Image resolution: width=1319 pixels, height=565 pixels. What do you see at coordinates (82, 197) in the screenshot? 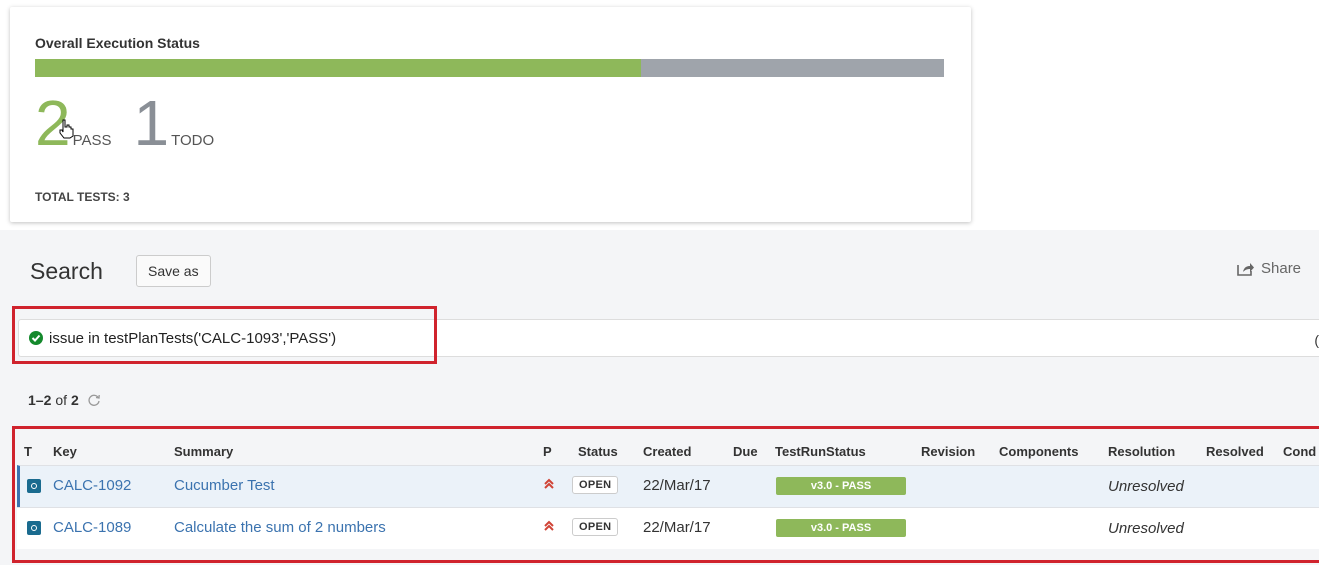
I see `total-tests: TOTAL TESTS: 3` at bounding box center [82, 197].